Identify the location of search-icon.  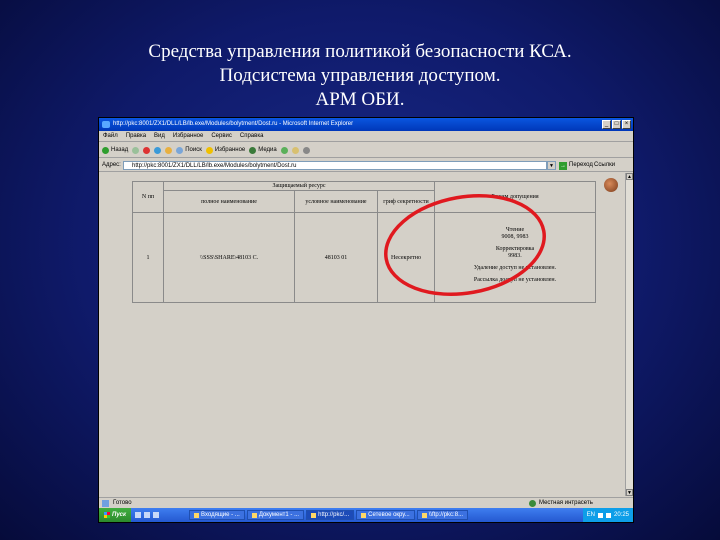
(180, 150).